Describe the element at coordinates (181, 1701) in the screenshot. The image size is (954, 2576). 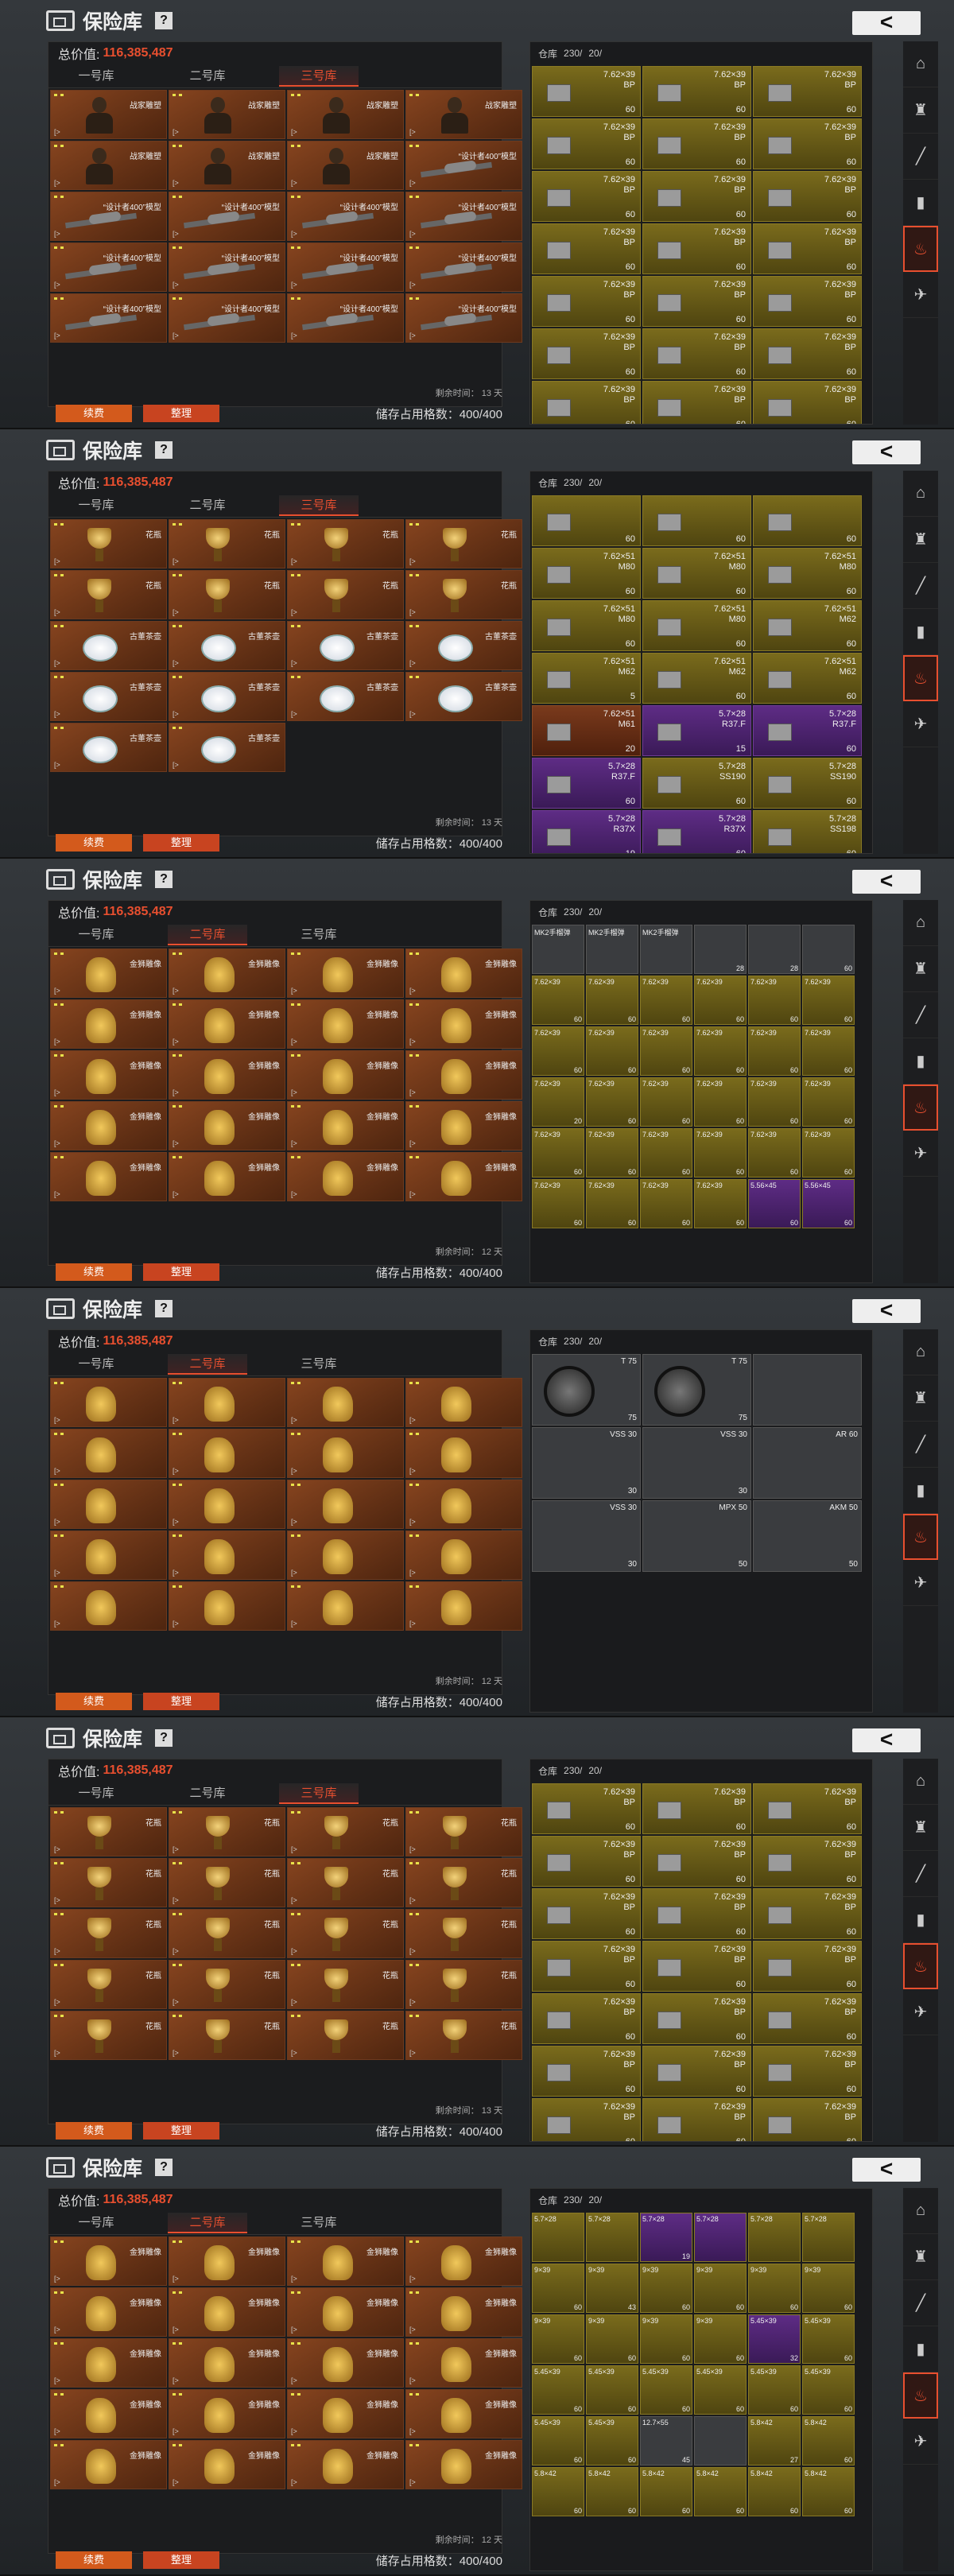
I see `sort-button: 整理` at that location.